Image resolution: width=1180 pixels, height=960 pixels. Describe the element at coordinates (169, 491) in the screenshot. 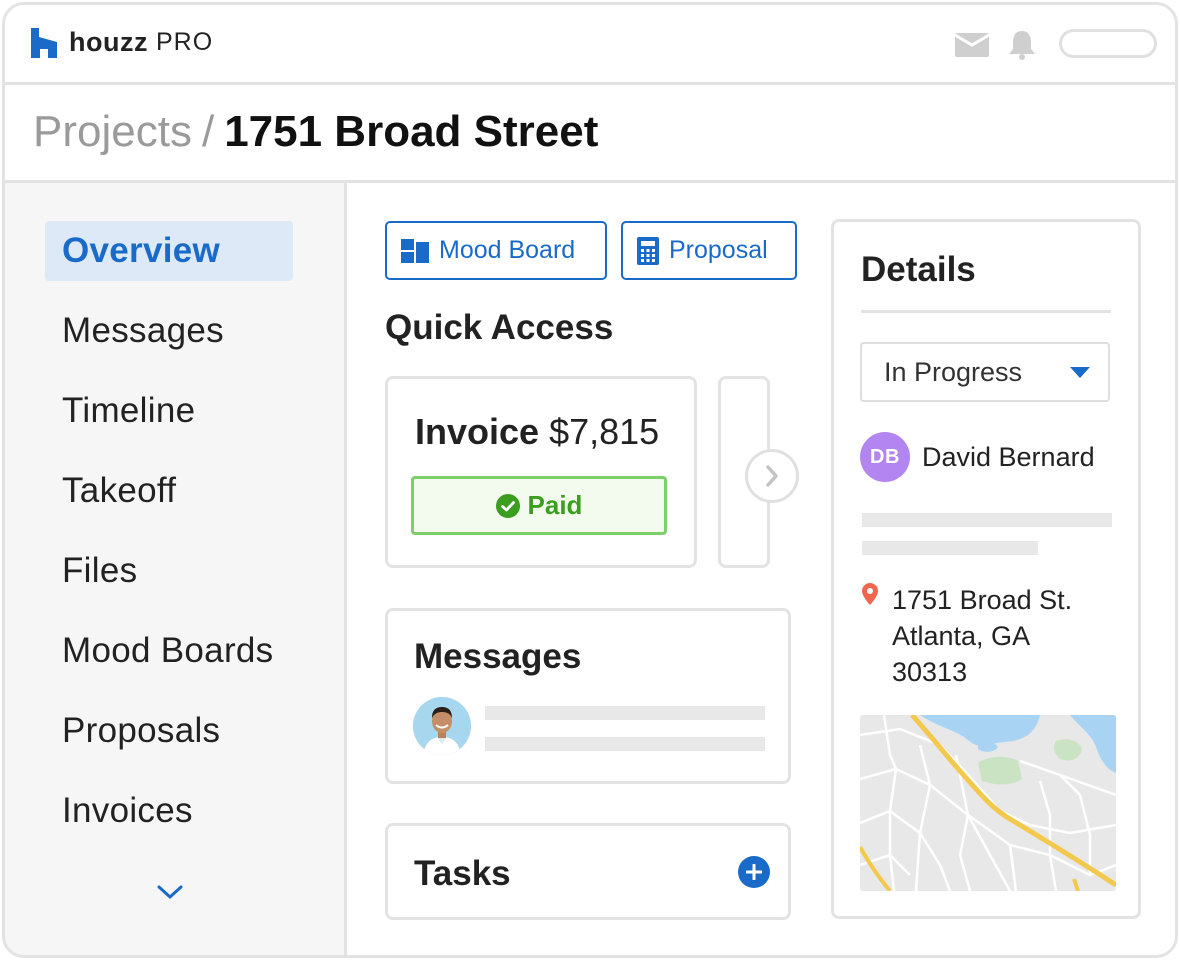

I see `sidebar-item-takeoff: Takeoff` at that location.